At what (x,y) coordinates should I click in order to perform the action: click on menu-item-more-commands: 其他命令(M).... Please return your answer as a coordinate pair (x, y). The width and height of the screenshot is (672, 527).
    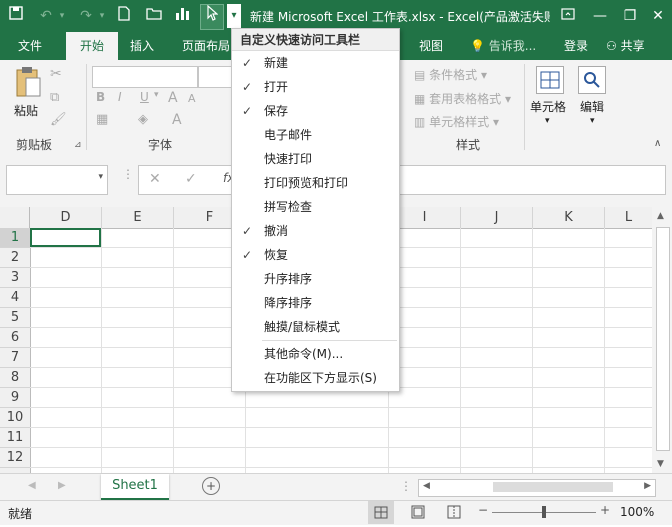
    Looking at the image, I should click on (315, 354).